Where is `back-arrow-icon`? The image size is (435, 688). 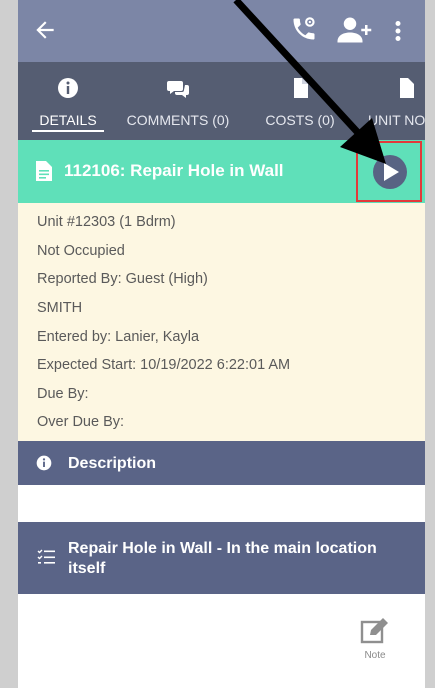
back-arrow-icon is located at coordinates (45, 30).